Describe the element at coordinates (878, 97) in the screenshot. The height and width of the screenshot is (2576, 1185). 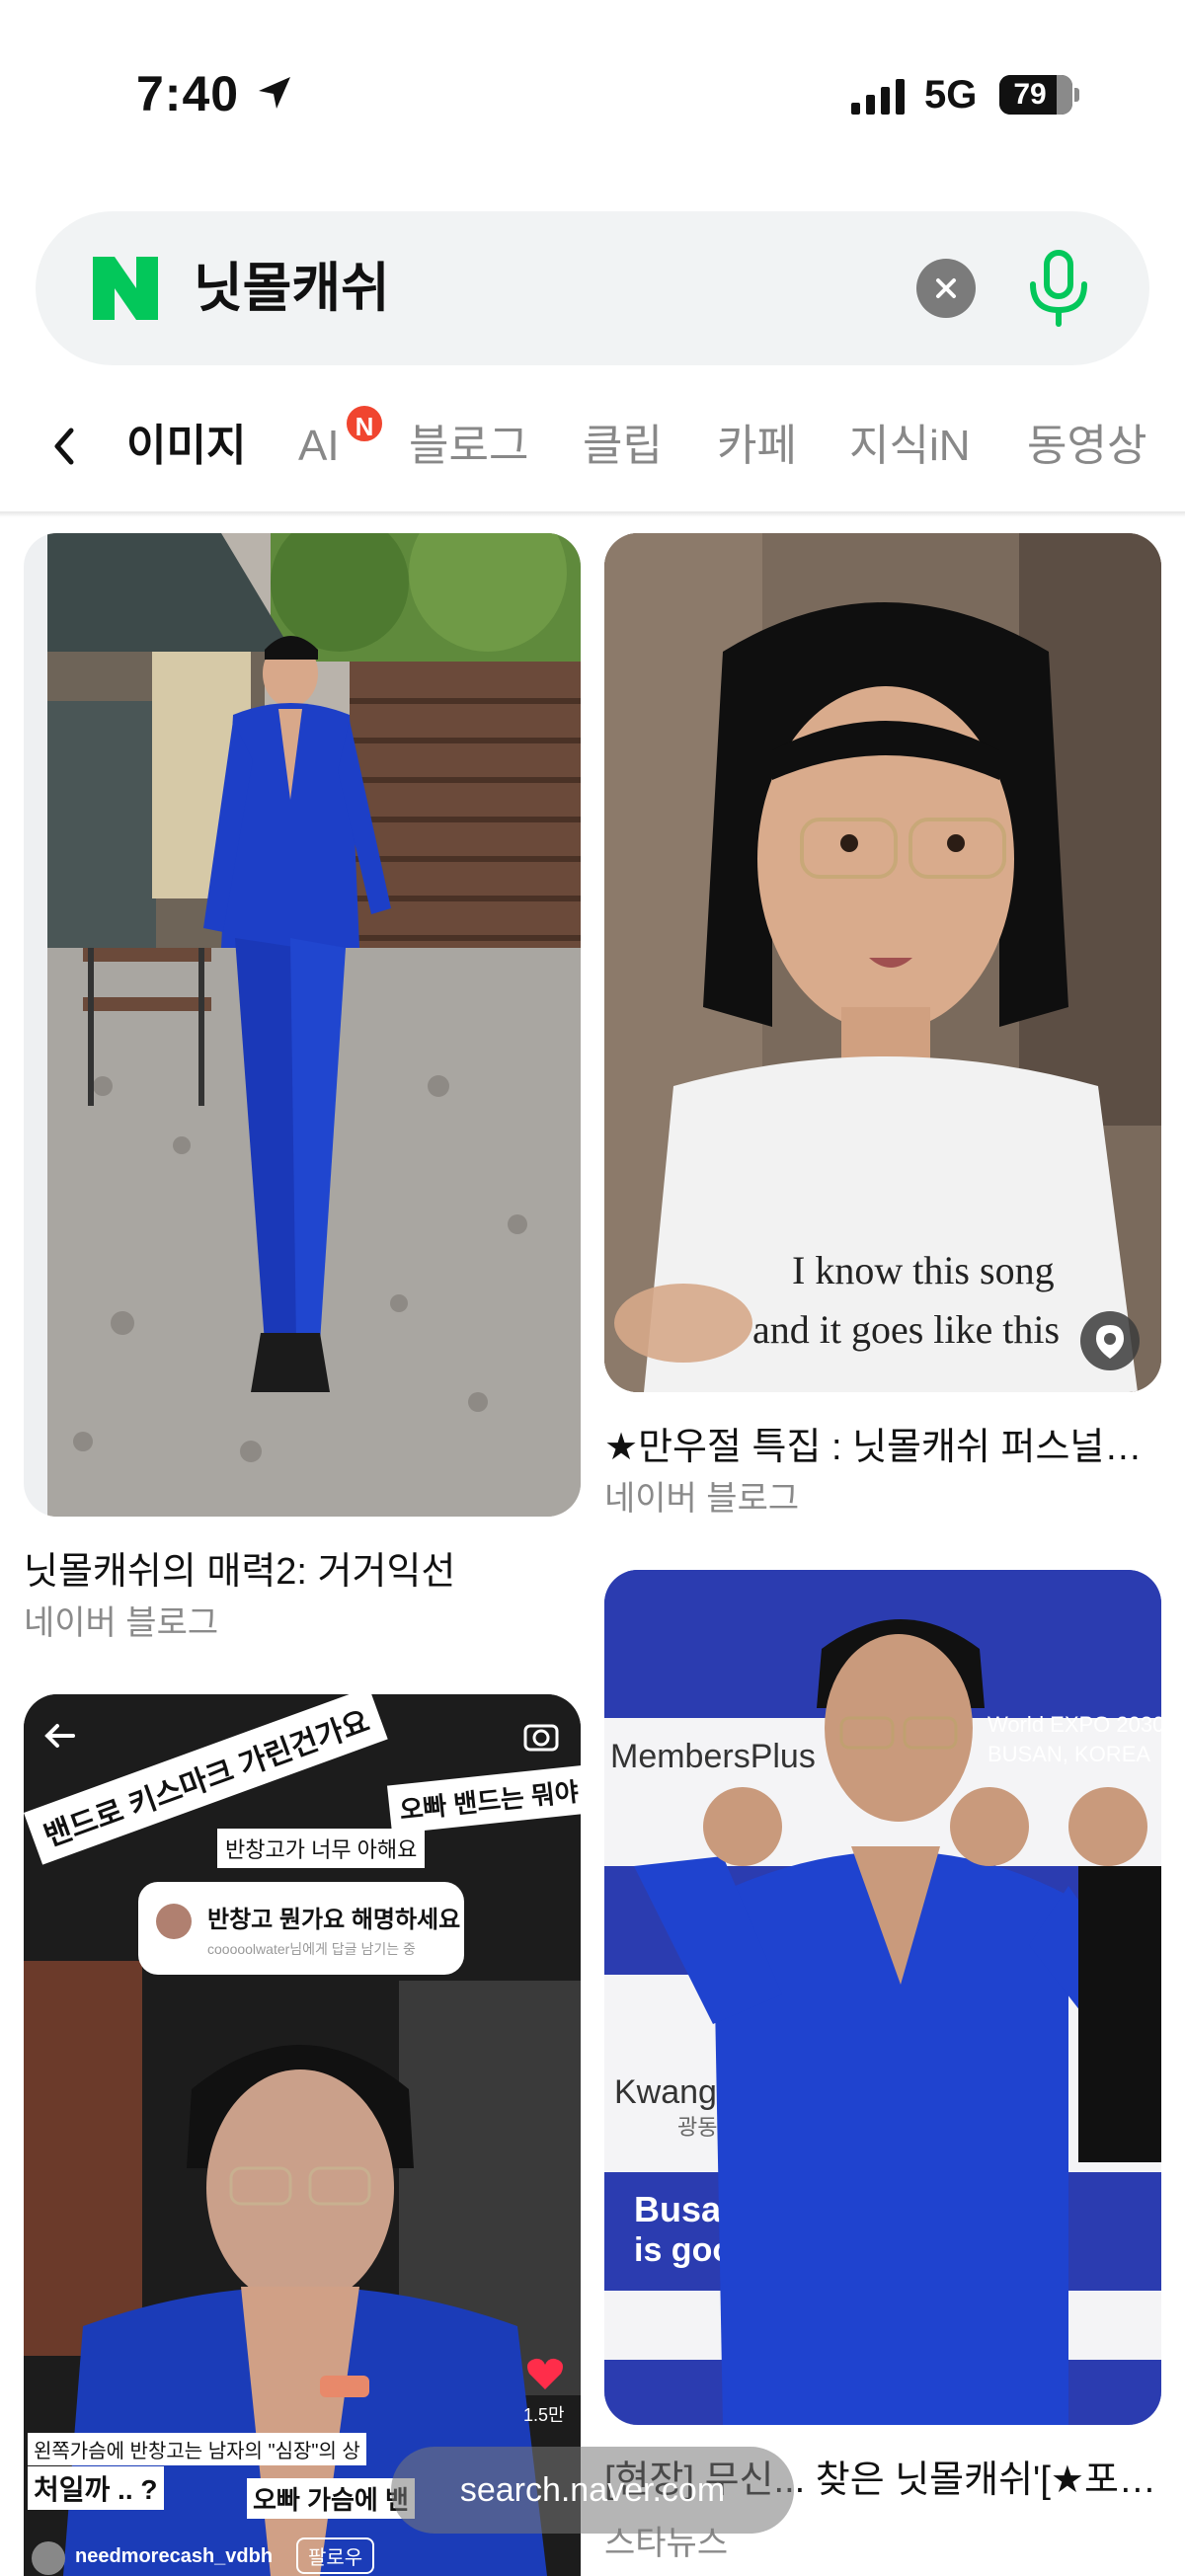
I see `cellular-signal-icon` at that location.